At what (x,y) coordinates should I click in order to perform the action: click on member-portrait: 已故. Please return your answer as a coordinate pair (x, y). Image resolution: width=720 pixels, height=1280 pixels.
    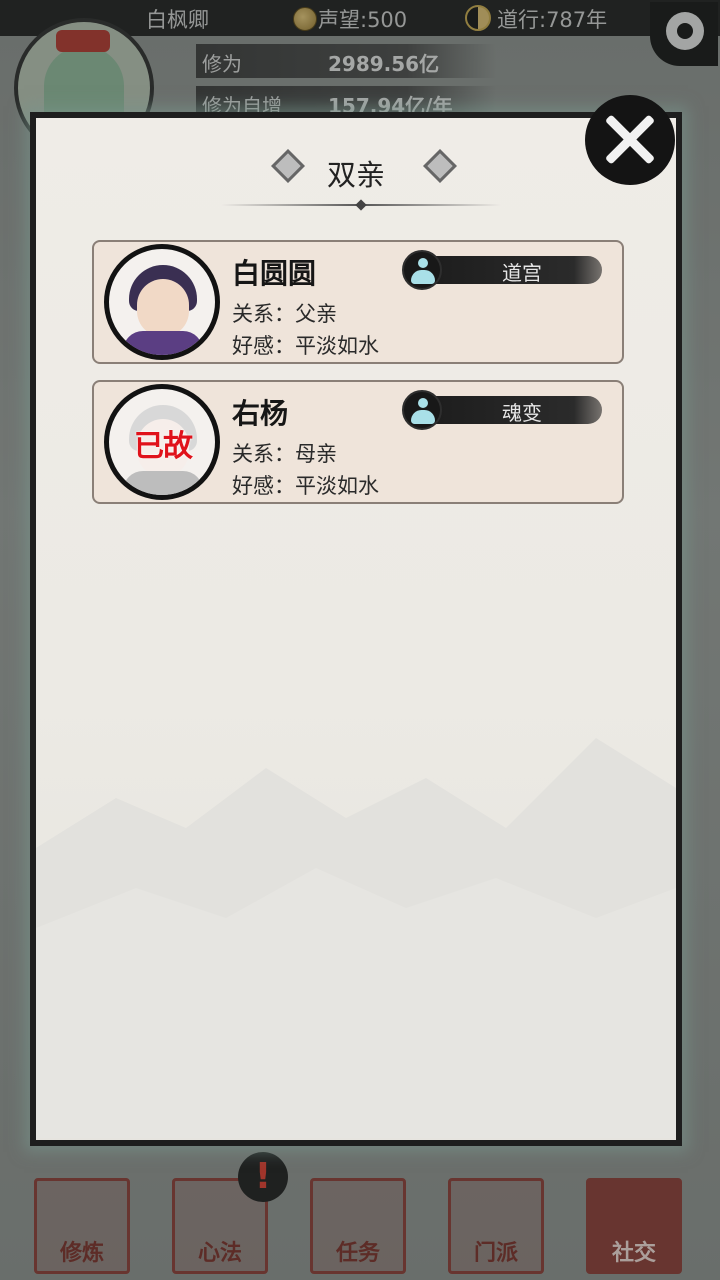
    Looking at the image, I should click on (162, 442).